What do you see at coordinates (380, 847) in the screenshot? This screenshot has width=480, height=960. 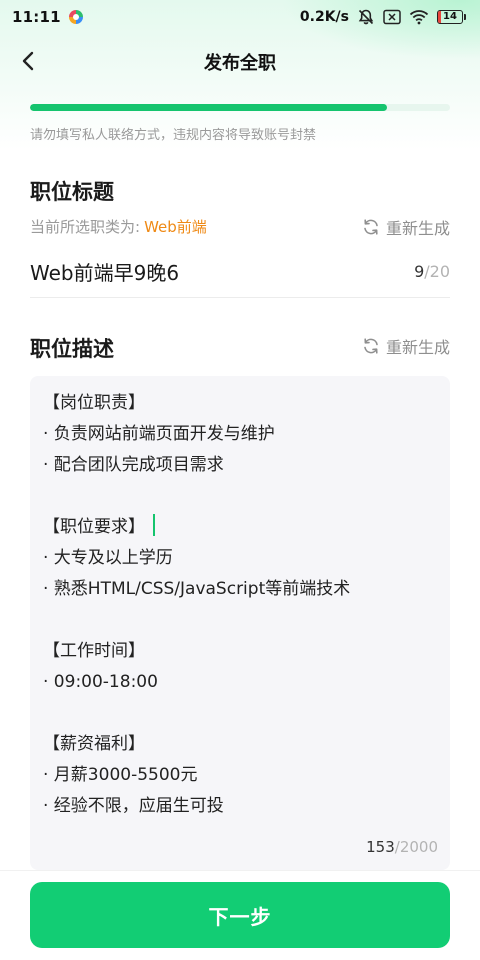 I see `desc-count: 153` at bounding box center [380, 847].